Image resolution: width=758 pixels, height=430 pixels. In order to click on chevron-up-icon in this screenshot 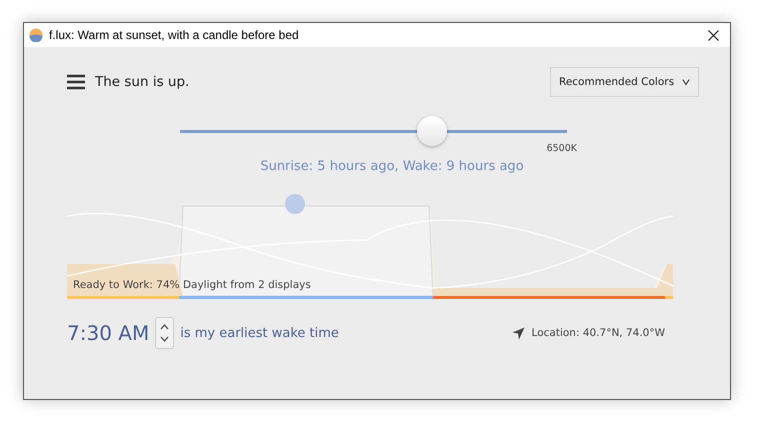, I will do `click(165, 327)`.